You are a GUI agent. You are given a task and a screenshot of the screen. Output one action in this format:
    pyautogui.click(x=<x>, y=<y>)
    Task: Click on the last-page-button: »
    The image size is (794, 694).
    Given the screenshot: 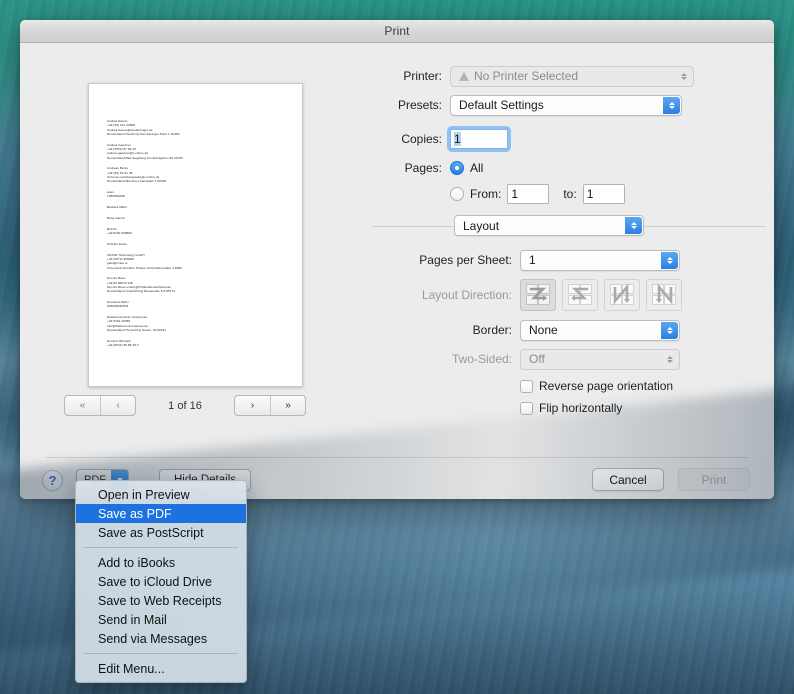 What is the action you would take?
    pyautogui.click(x=287, y=405)
    